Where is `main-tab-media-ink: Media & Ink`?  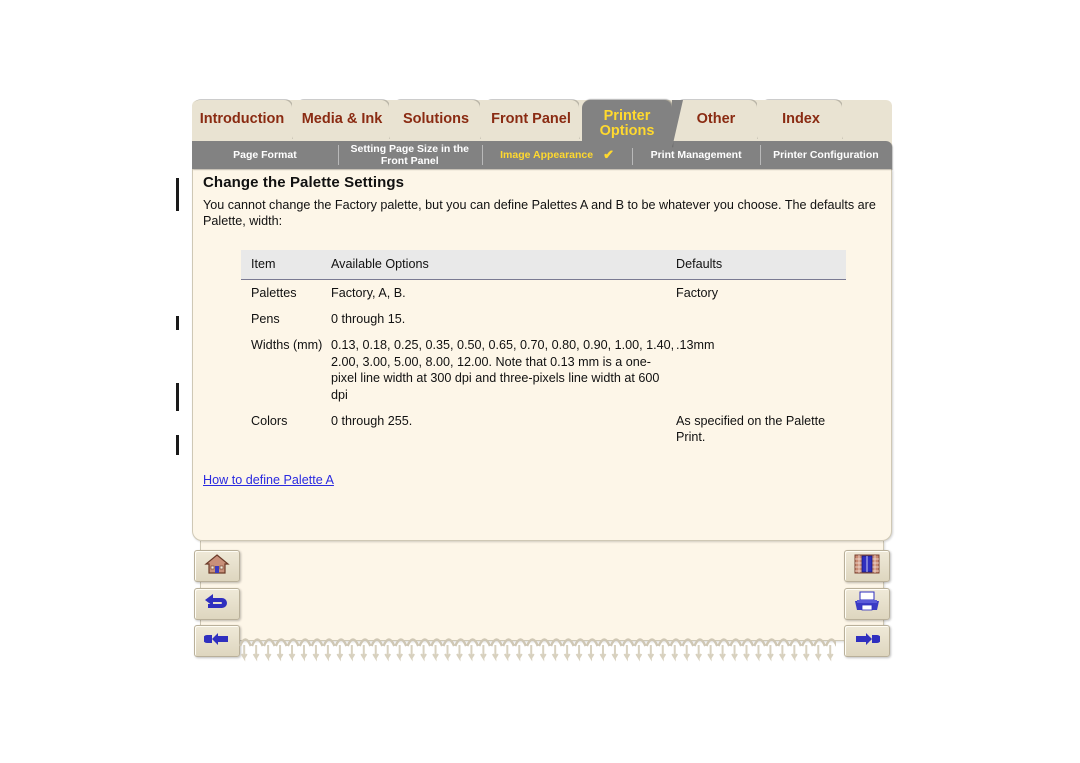 main-tab-media-ink: Media & Ink is located at coordinates (347, 120).